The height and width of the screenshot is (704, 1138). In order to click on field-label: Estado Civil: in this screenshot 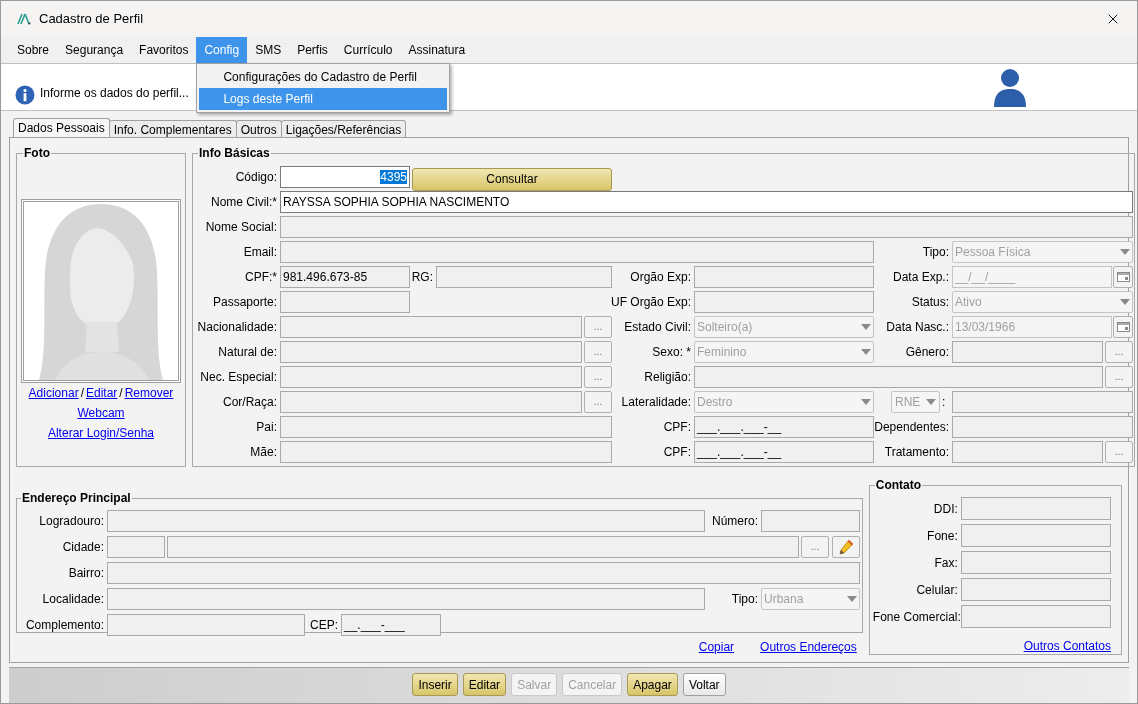, I will do `click(658, 327)`.